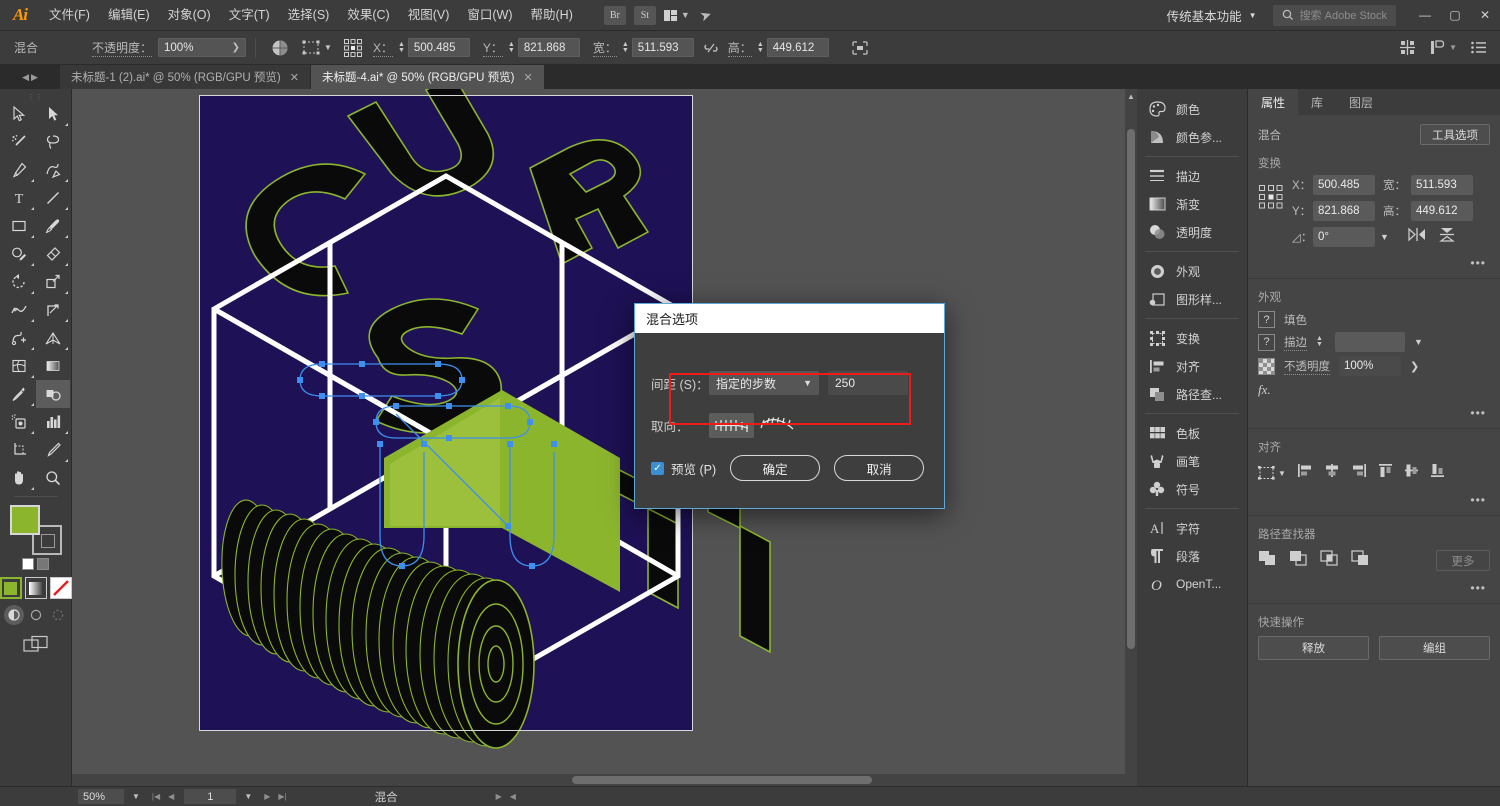 The height and width of the screenshot is (806, 1500). What do you see at coordinates (868, 383) in the screenshot?
I see `steps-input: 250` at bounding box center [868, 383].